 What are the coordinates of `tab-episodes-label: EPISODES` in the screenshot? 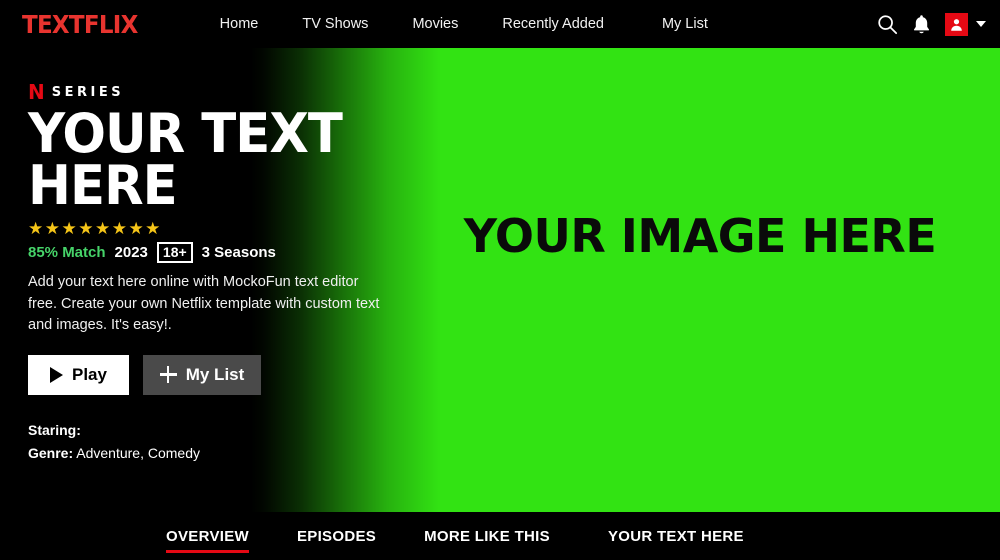 It's located at (336, 536).